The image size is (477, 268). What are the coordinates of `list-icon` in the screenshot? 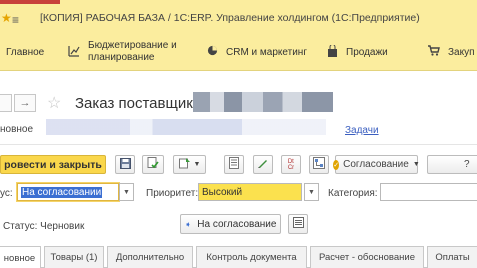 It's located at (298, 224).